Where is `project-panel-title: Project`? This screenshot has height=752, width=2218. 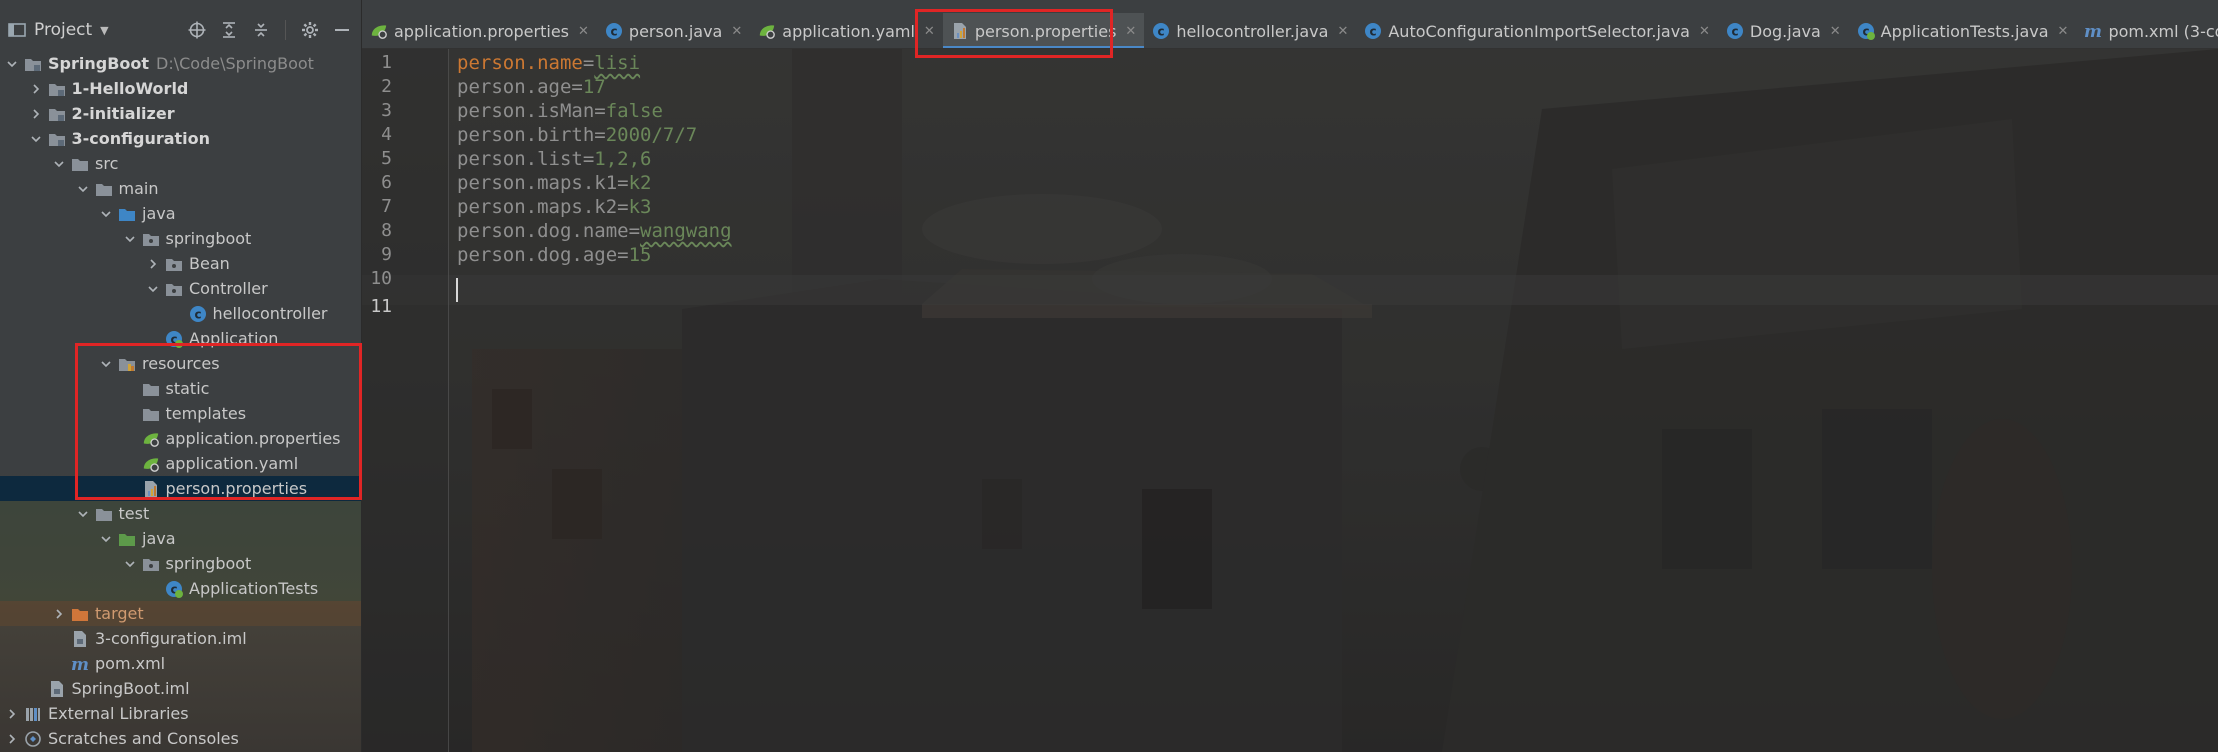 project-panel-title: Project is located at coordinates (63, 30).